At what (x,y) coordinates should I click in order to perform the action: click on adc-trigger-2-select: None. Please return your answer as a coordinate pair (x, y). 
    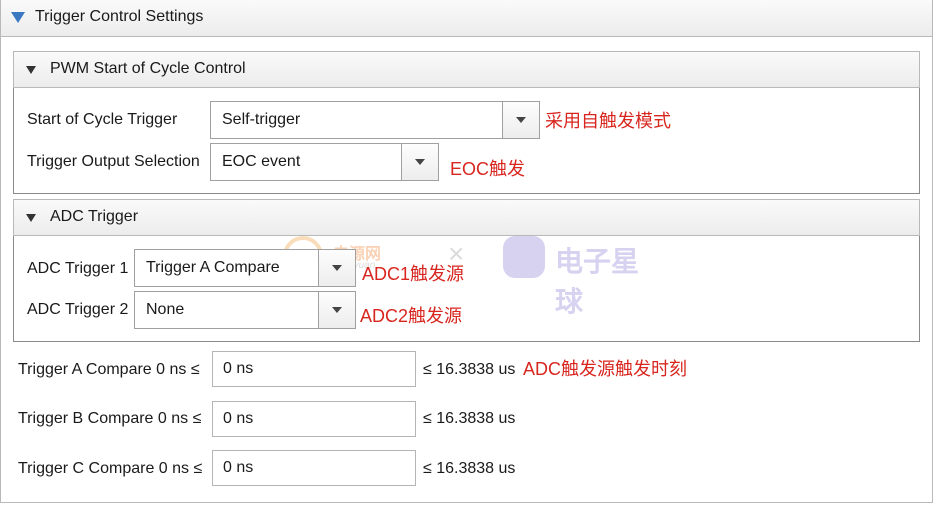
    Looking at the image, I should click on (245, 310).